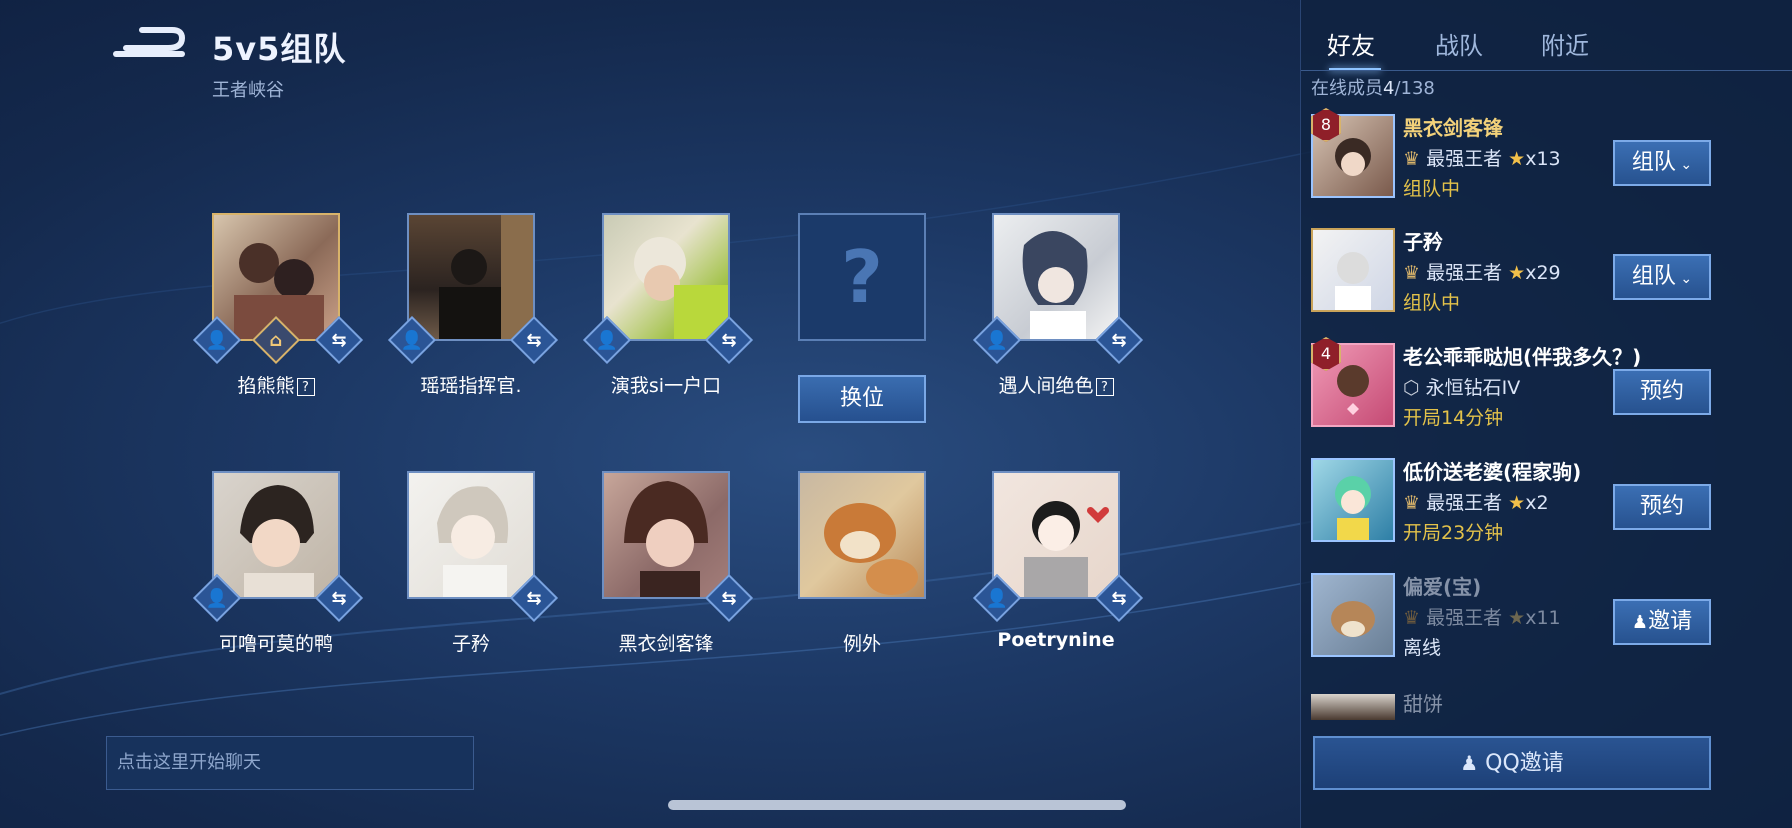  Describe the element at coordinates (1056, 640) in the screenshot. I see `player-name: Poetrynine` at that location.